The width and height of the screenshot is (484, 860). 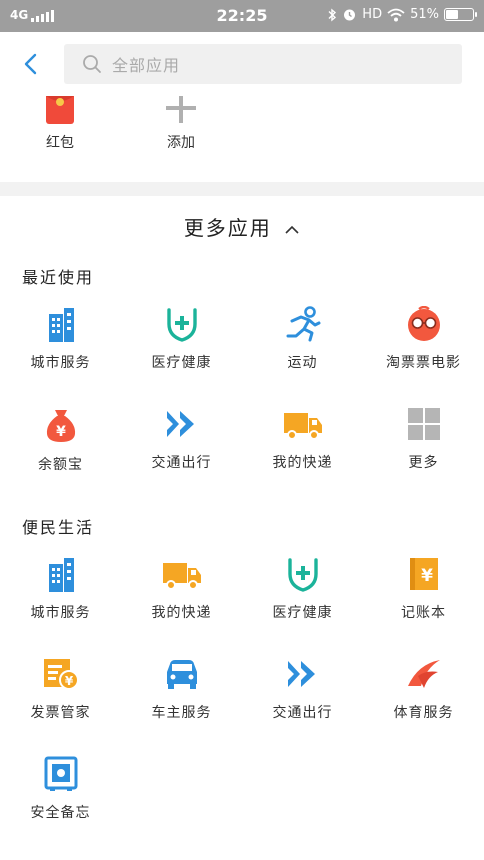 I want to click on app-red-packet: 红包, so click(x=60, y=124).